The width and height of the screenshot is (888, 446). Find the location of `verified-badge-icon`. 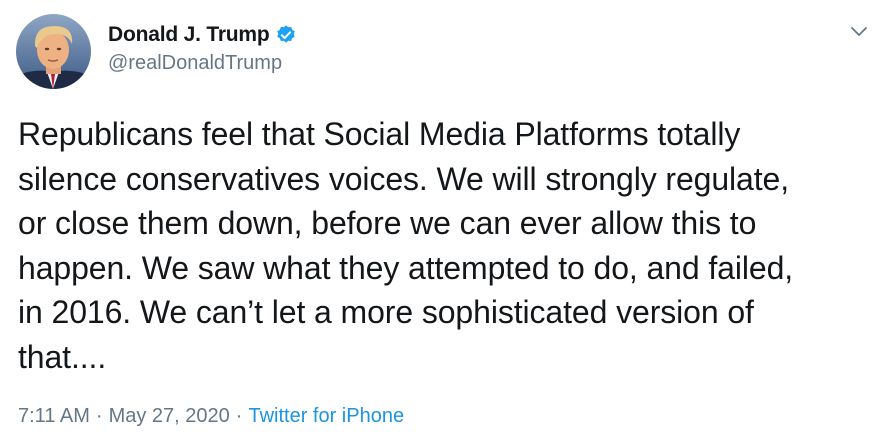

verified-badge-icon is located at coordinates (286, 35).